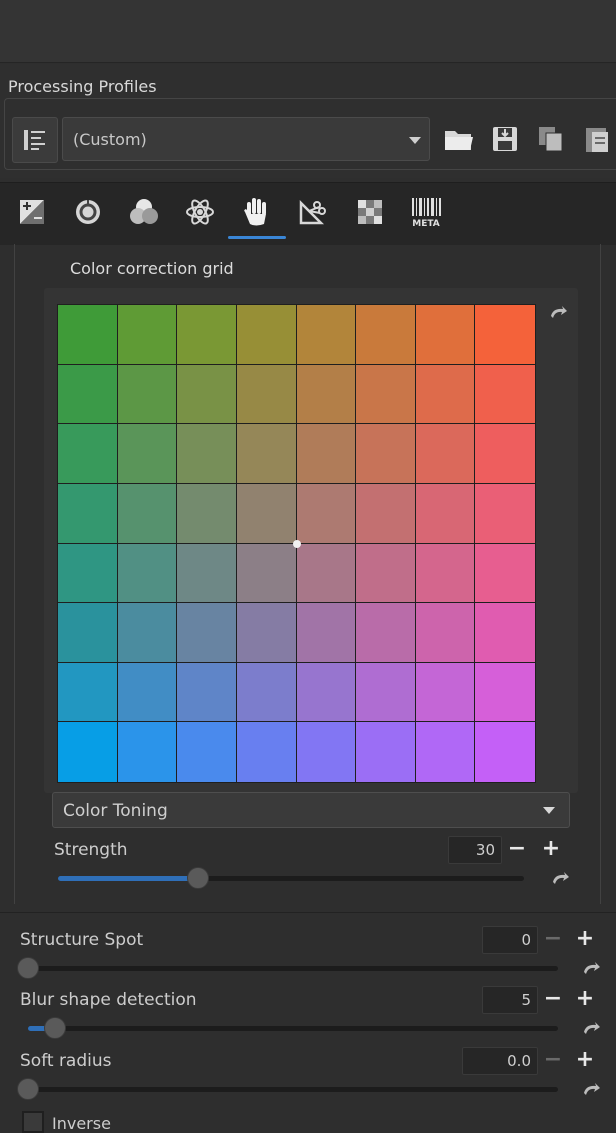 The image size is (616, 1133). I want to click on structure-spot-increment-button: +, so click(585, 939).